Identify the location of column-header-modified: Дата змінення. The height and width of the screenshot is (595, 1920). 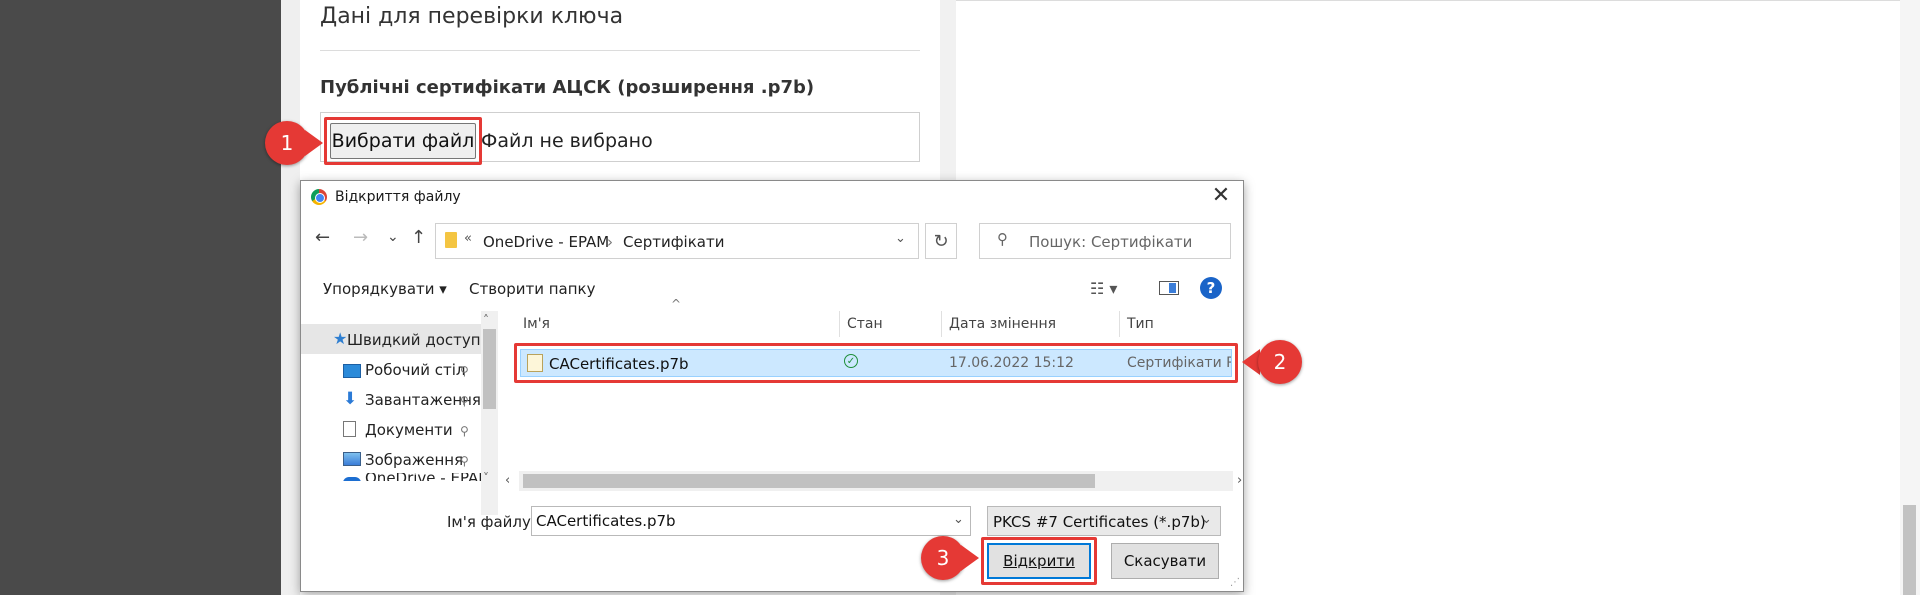
(1002, 324).